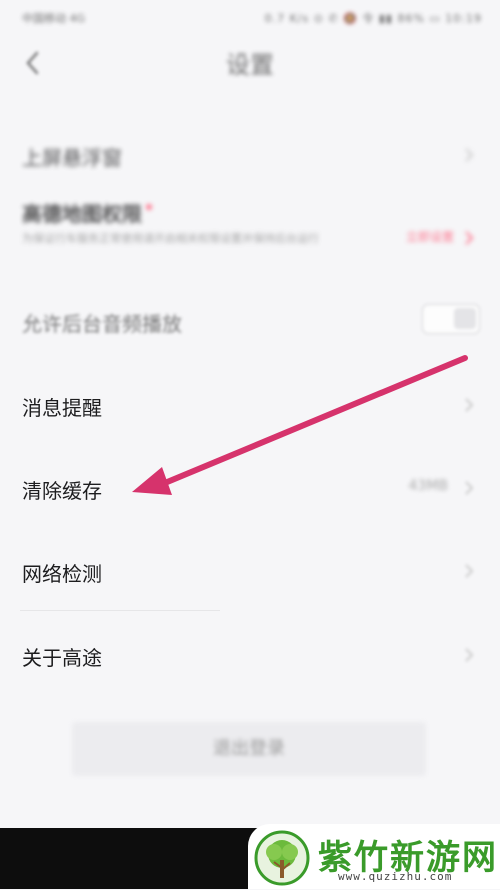  Describe the element at coordinates (250, 655) in the screenshot. I see `settings-item-about: 关于高途` at that location.